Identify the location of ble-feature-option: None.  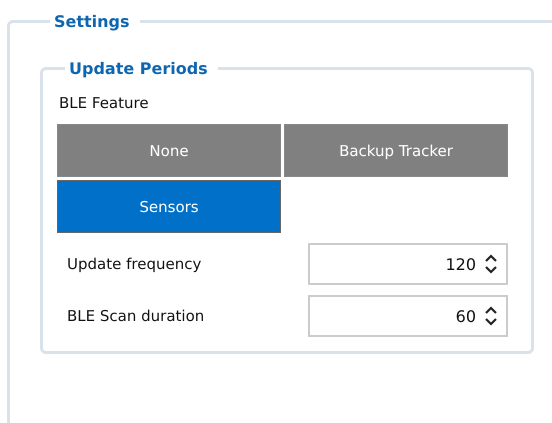
(169, 150).